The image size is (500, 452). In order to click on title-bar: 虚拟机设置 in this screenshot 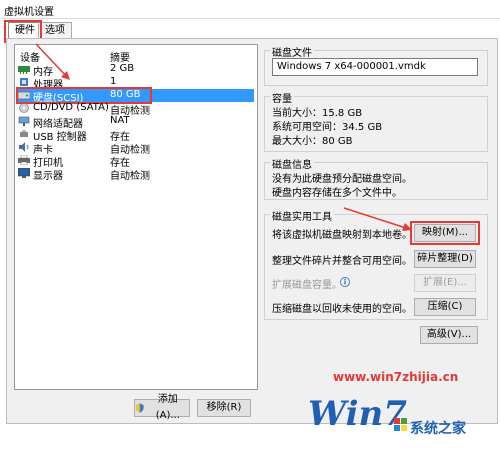, I will do `click(250, 9)`.